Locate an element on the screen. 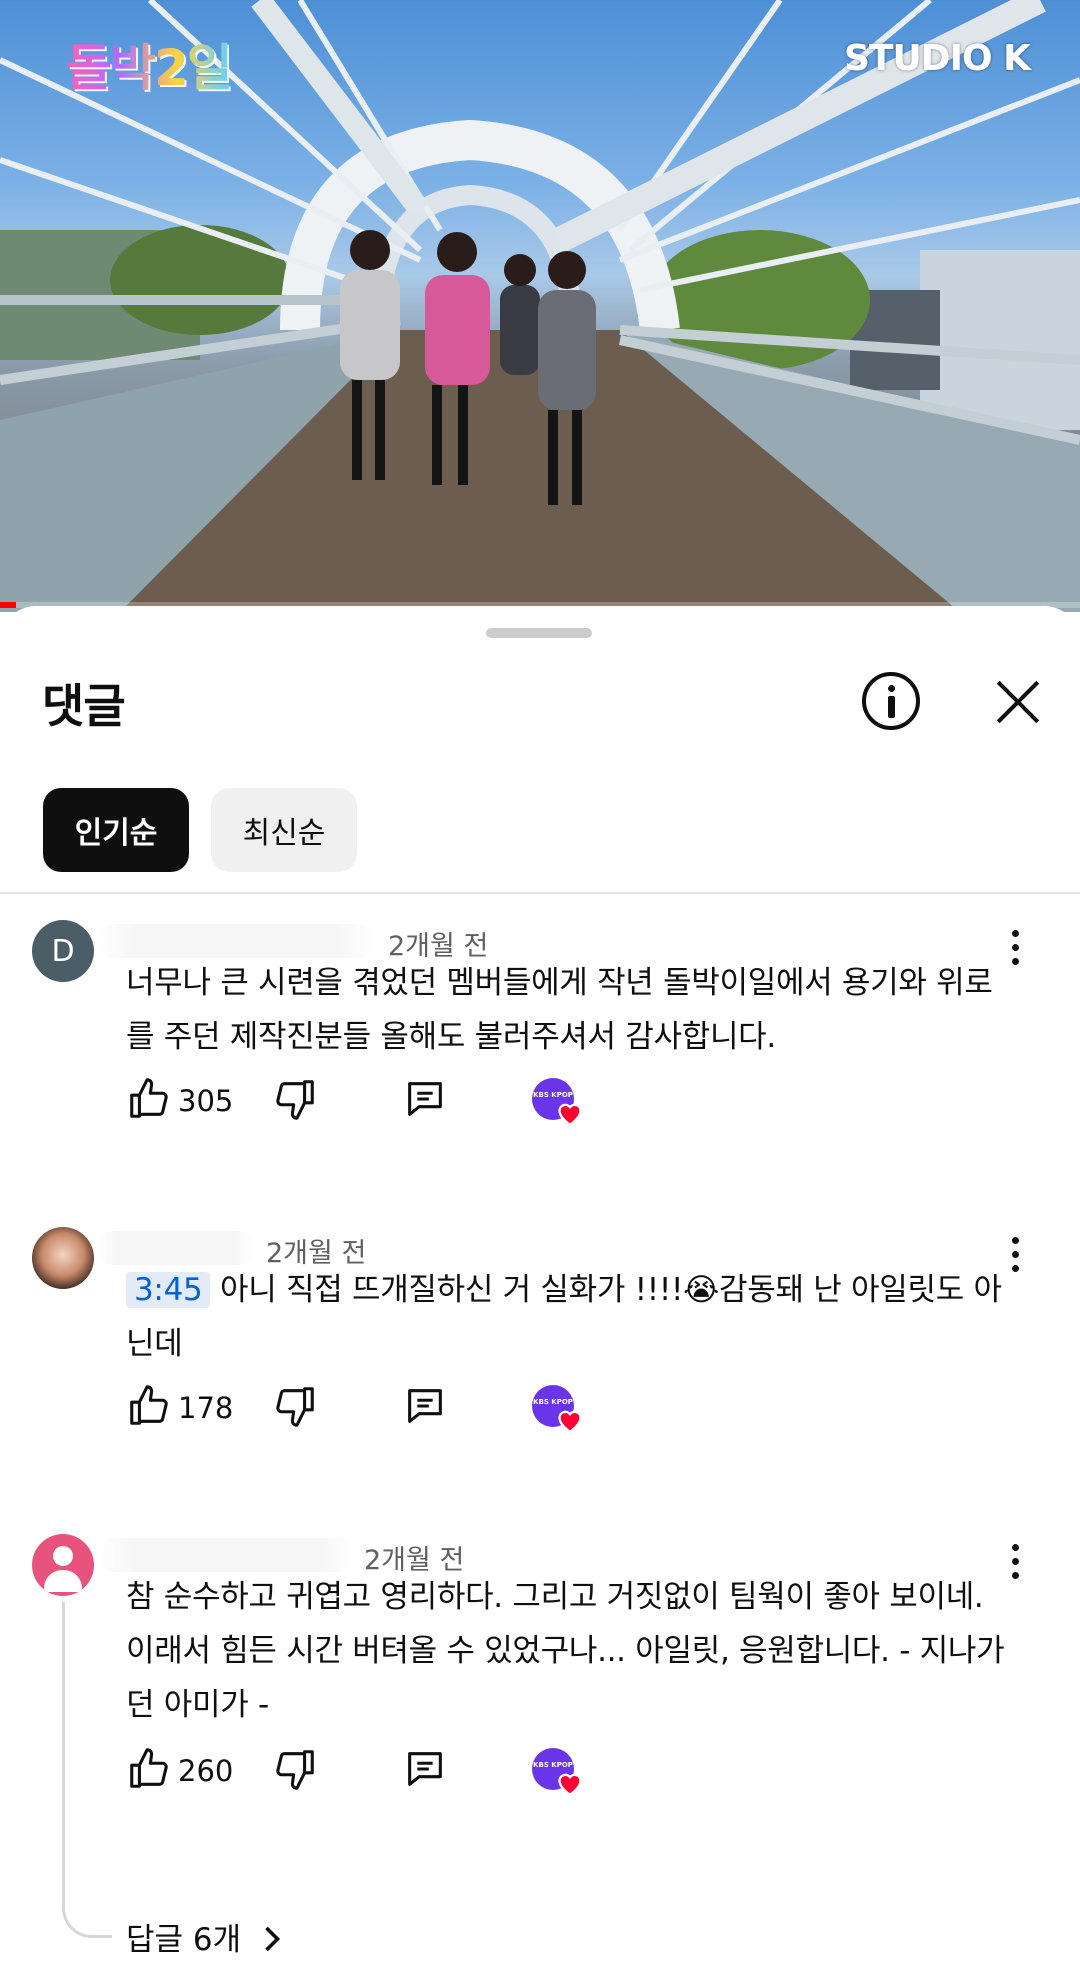  sheet-title: 댓글 is located at coordinates (84, 706).